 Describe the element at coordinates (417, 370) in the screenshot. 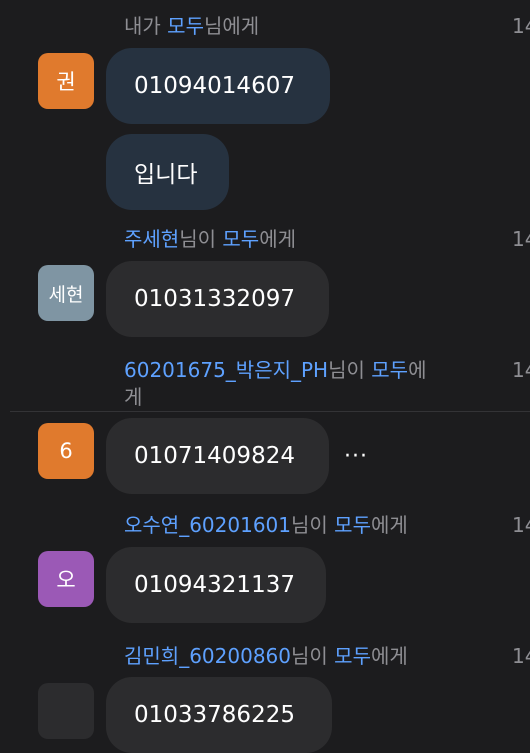

I see `sender-suffix: 에` at that location.